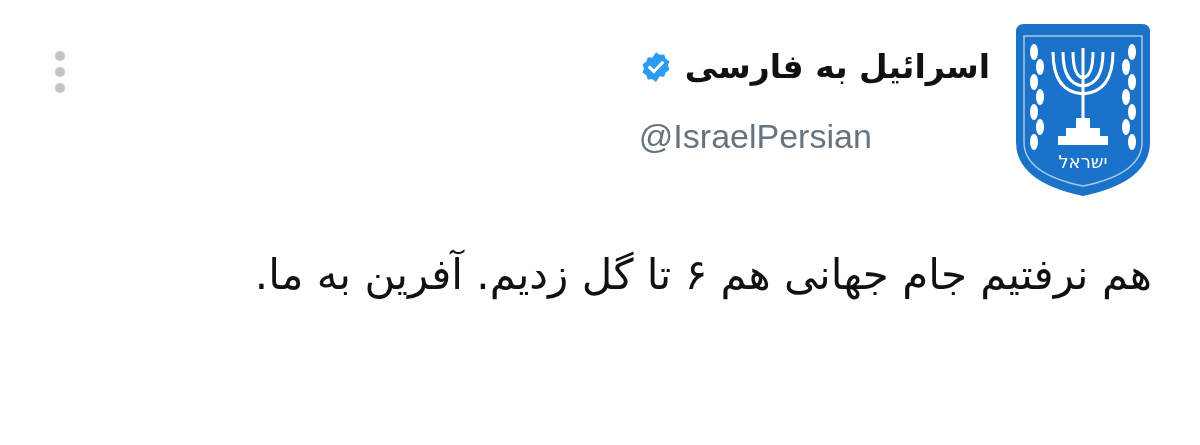 This screenshot has height=445, width=1200. What do you see at coordinates (814, 136) in the screenshot?
I see `account-handle: @IsraelPersian` at bounding box center [814, 136].